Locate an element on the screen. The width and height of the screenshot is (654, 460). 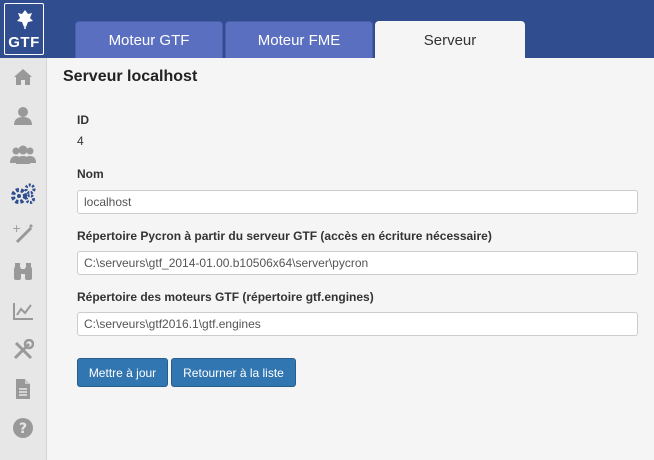
sidebar-item-home is located at coordinates (23, 77).